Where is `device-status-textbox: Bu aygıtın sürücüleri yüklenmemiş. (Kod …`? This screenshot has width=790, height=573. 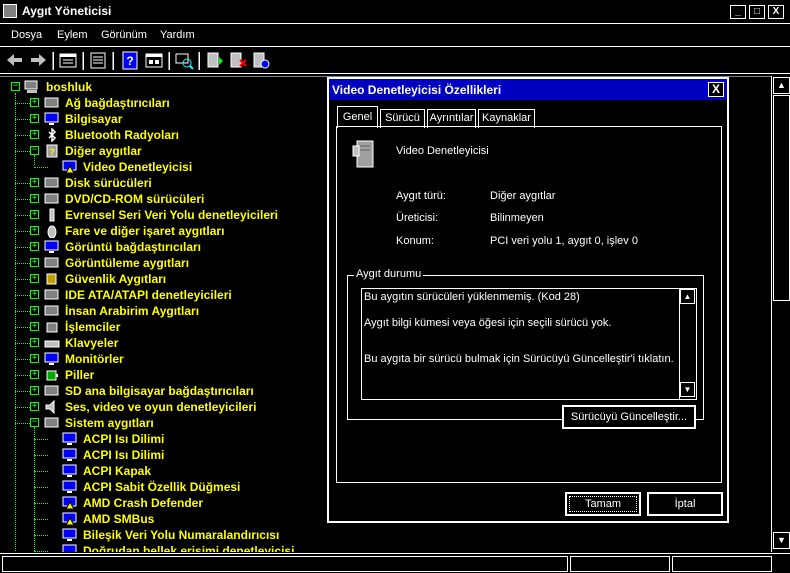 device-status-textbox: Bu aygıtın sürücüleri yüklenmemiş. (Kod … is located at coordinates (529, 344).